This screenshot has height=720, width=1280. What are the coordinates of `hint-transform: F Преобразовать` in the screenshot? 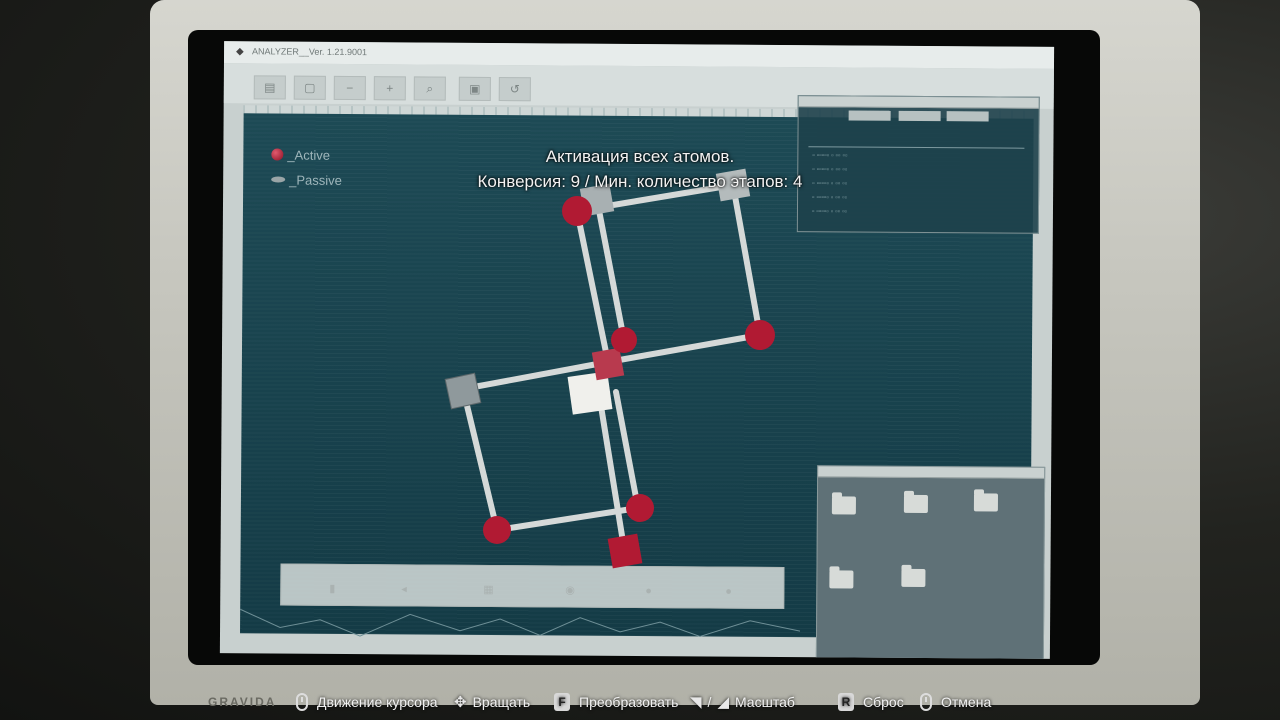 It's located at (616, 702).